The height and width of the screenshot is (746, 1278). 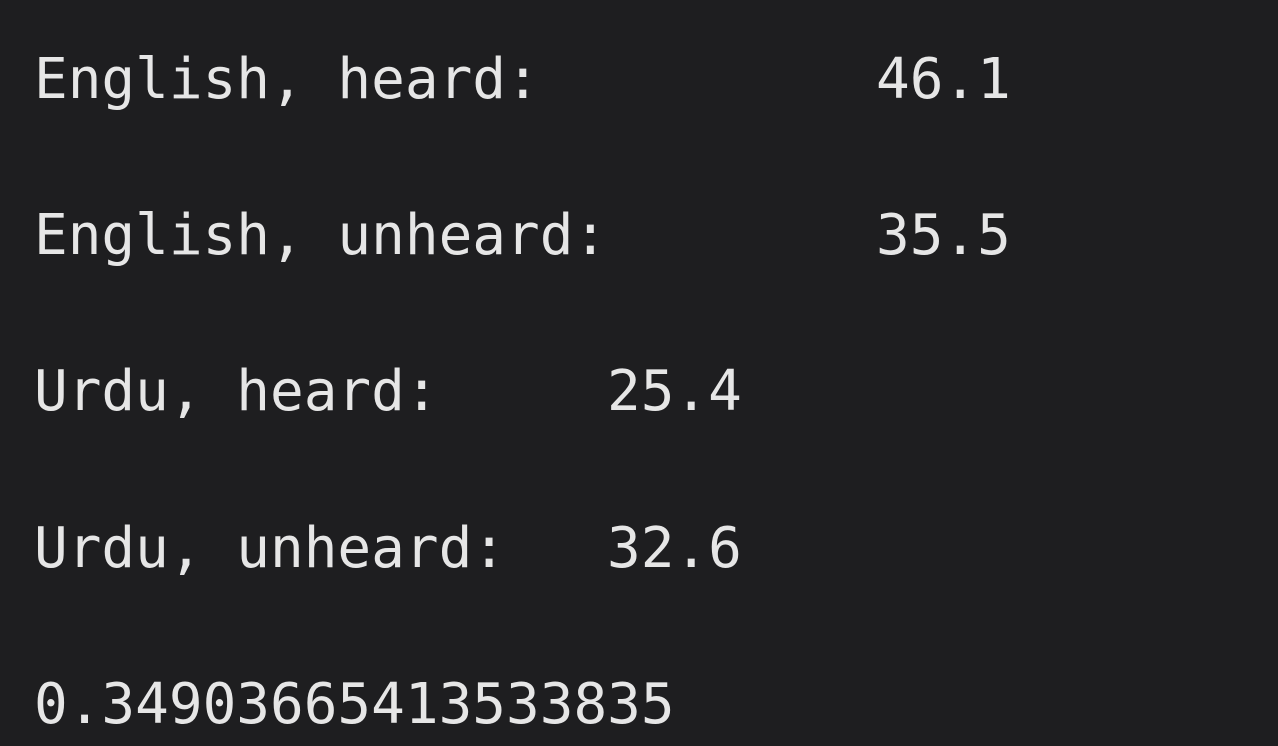 I want to click on output-line: English, unheard: 35.5, so click(x=522, y=238).